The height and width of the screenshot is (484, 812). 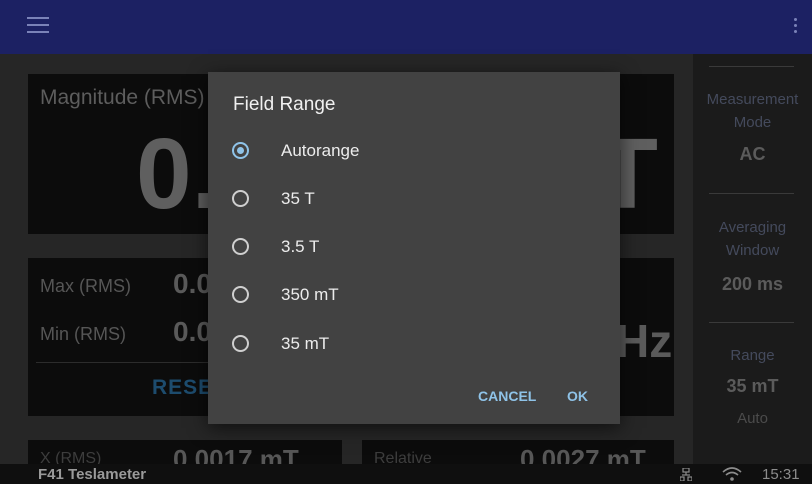 I want to click on averaging-window-value: 200 ms, so click(x=752, y=284).